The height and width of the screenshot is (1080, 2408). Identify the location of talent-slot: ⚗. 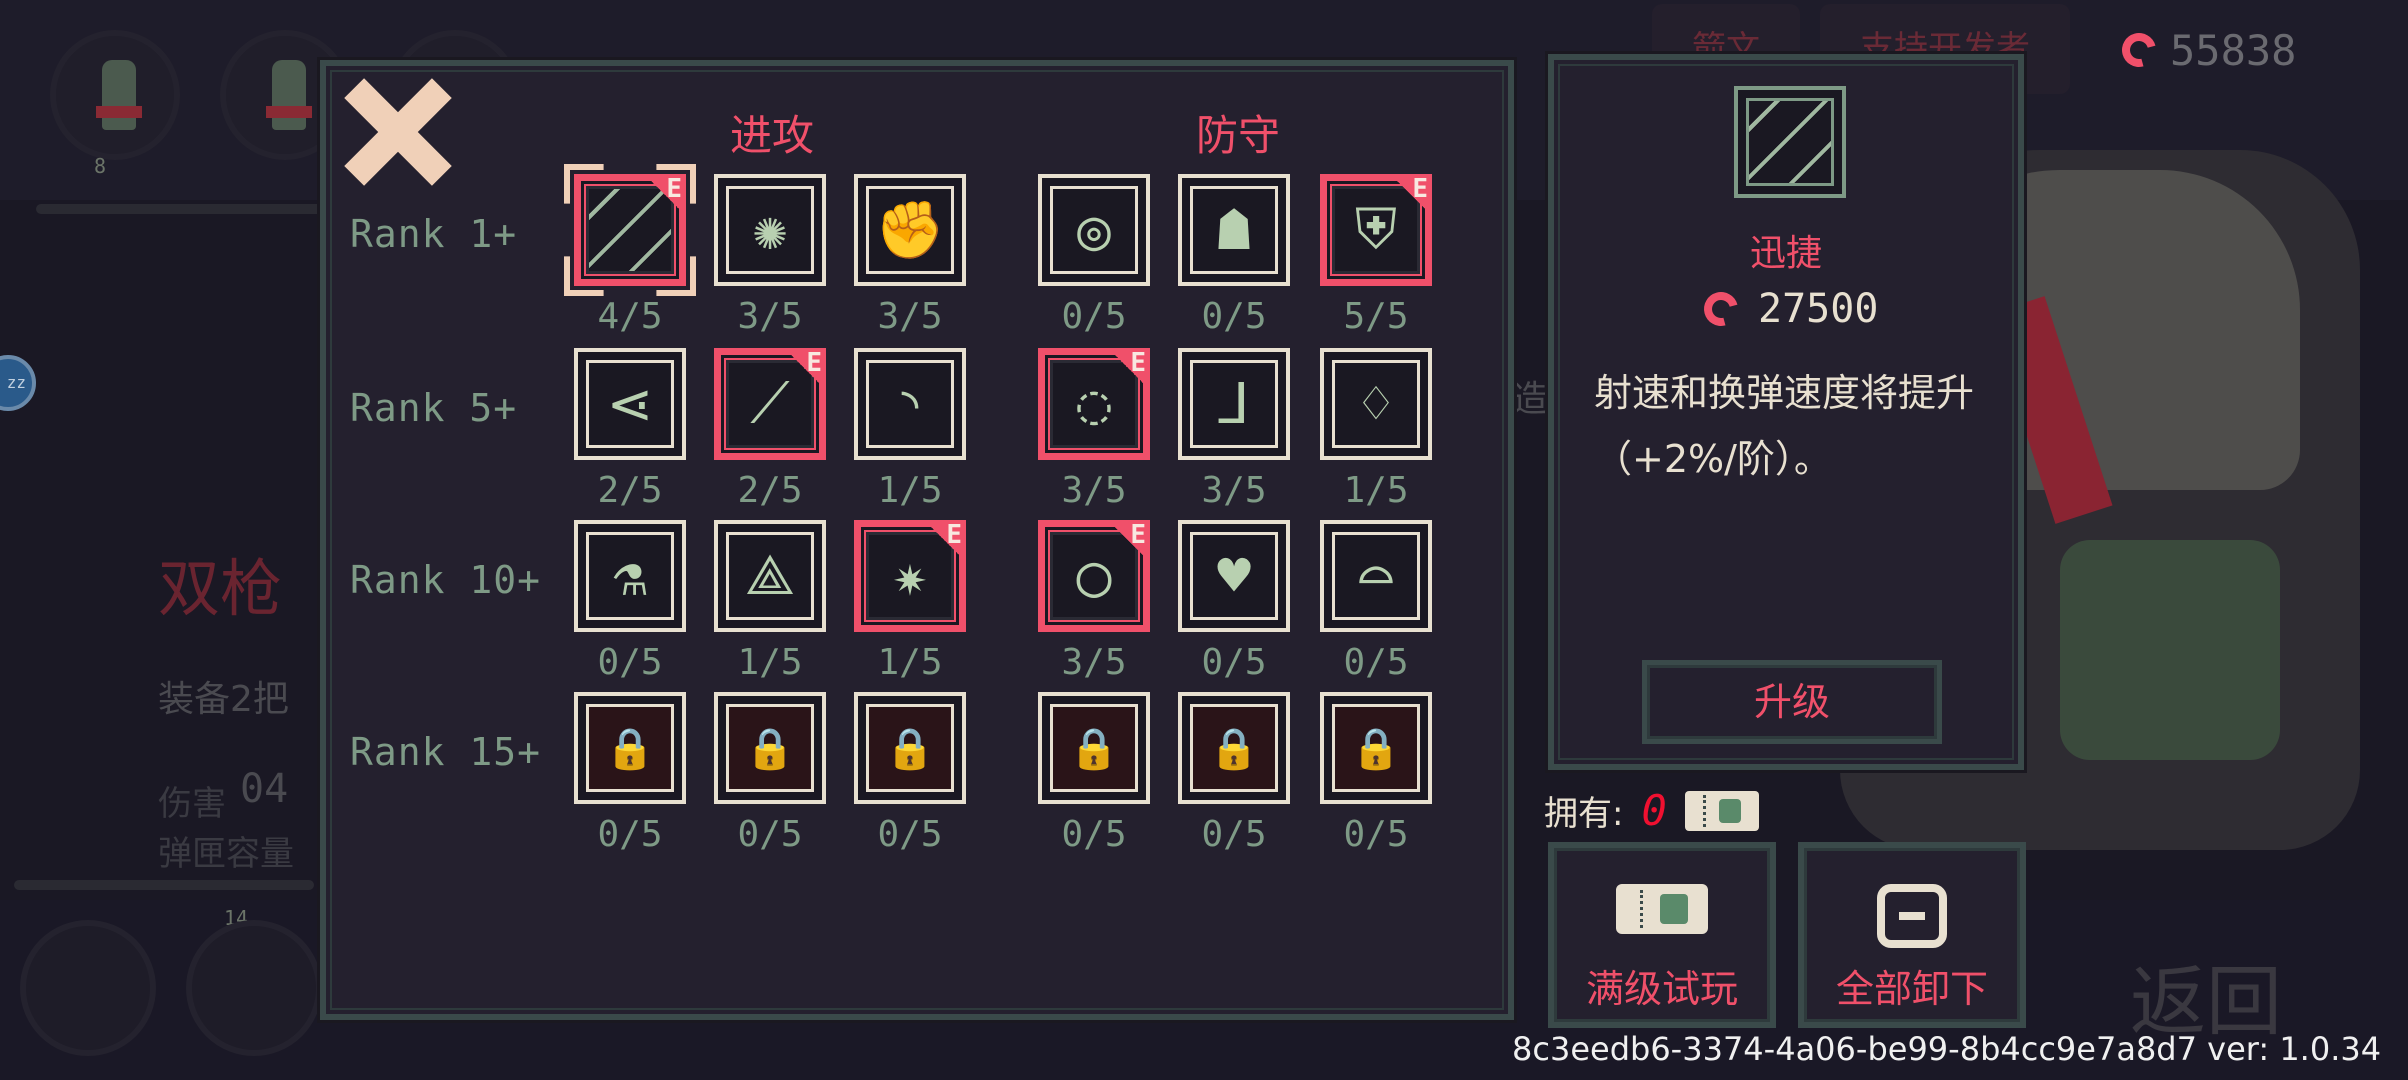
(630, 576).